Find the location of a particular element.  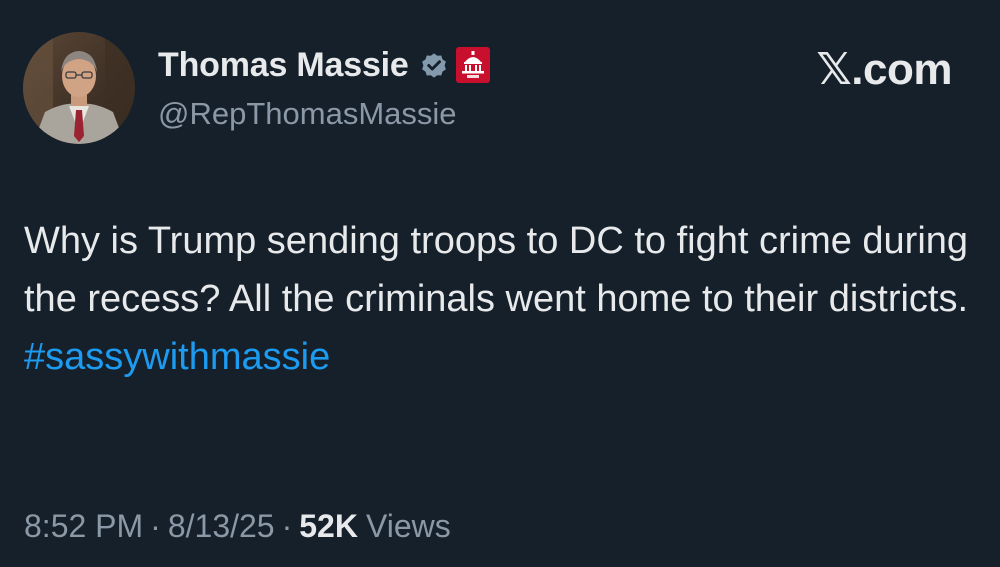

capitol-gop-badge-icon is located at coordinates (472, 65).